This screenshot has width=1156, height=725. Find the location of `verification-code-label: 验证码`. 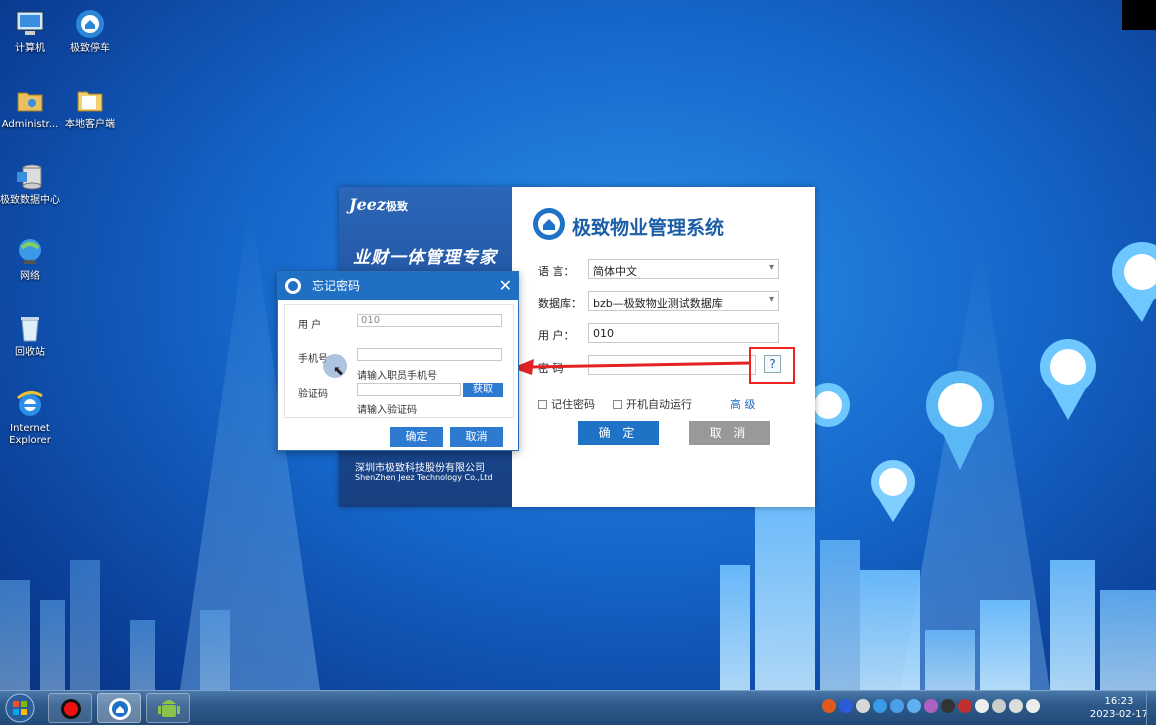

verification-code-label: 验证码 is located at coordinates (313, 394).